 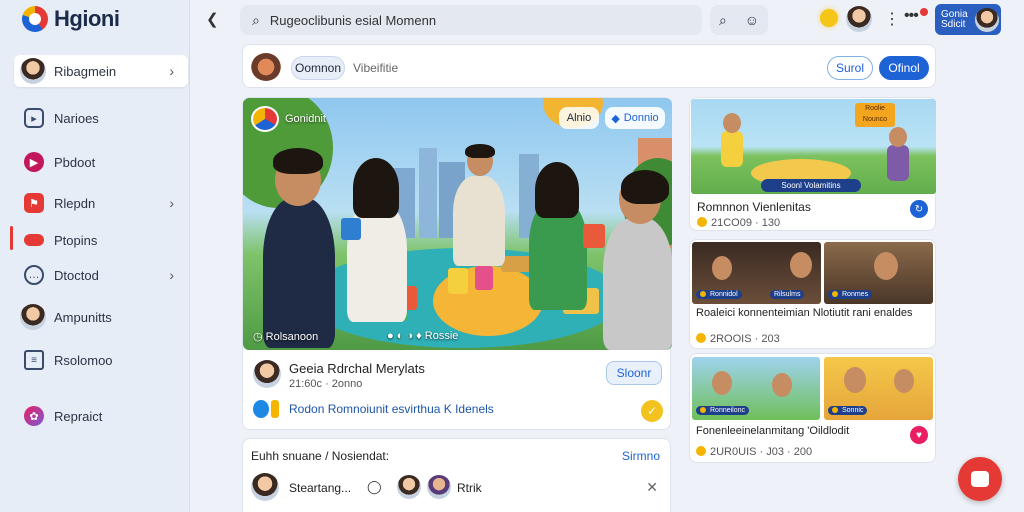 What do you see at coordinates (357, 368) in the screenshot?
I see `author-name: Geeia Rdrchal Merylats` at bounding box center [357, 368].